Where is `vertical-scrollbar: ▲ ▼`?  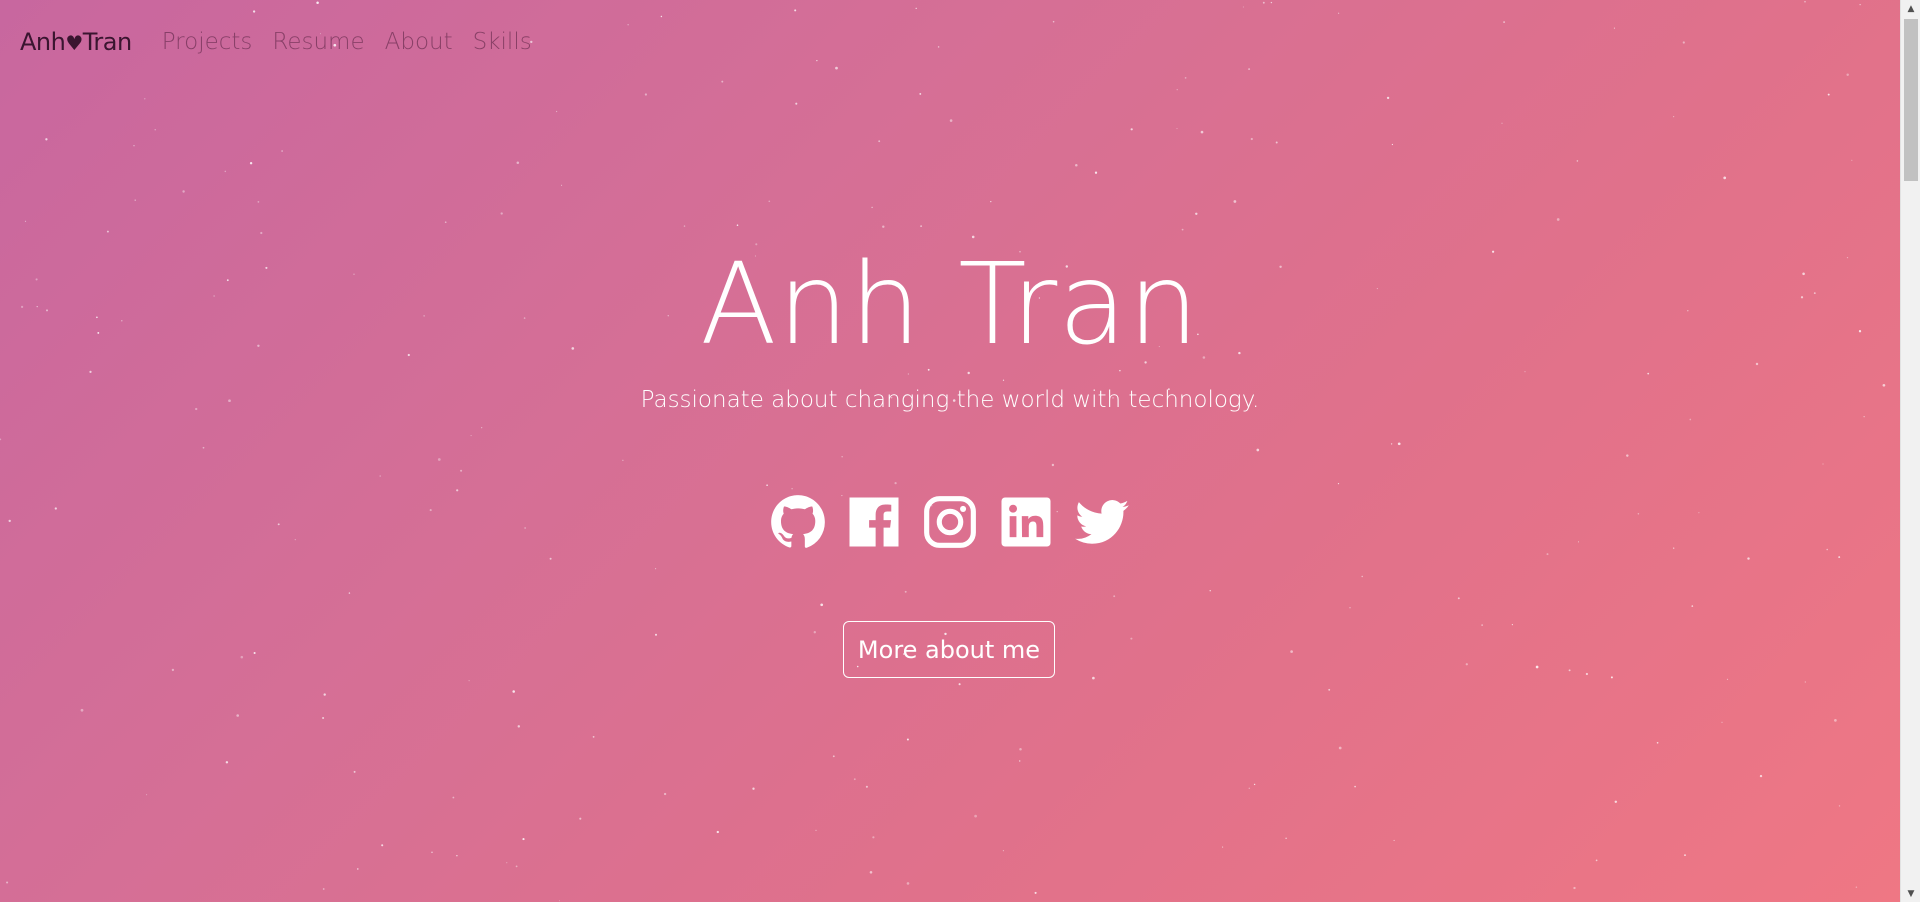
vertical-scrollbar: ▲ ▼ is located at coordinates (1910, 451).